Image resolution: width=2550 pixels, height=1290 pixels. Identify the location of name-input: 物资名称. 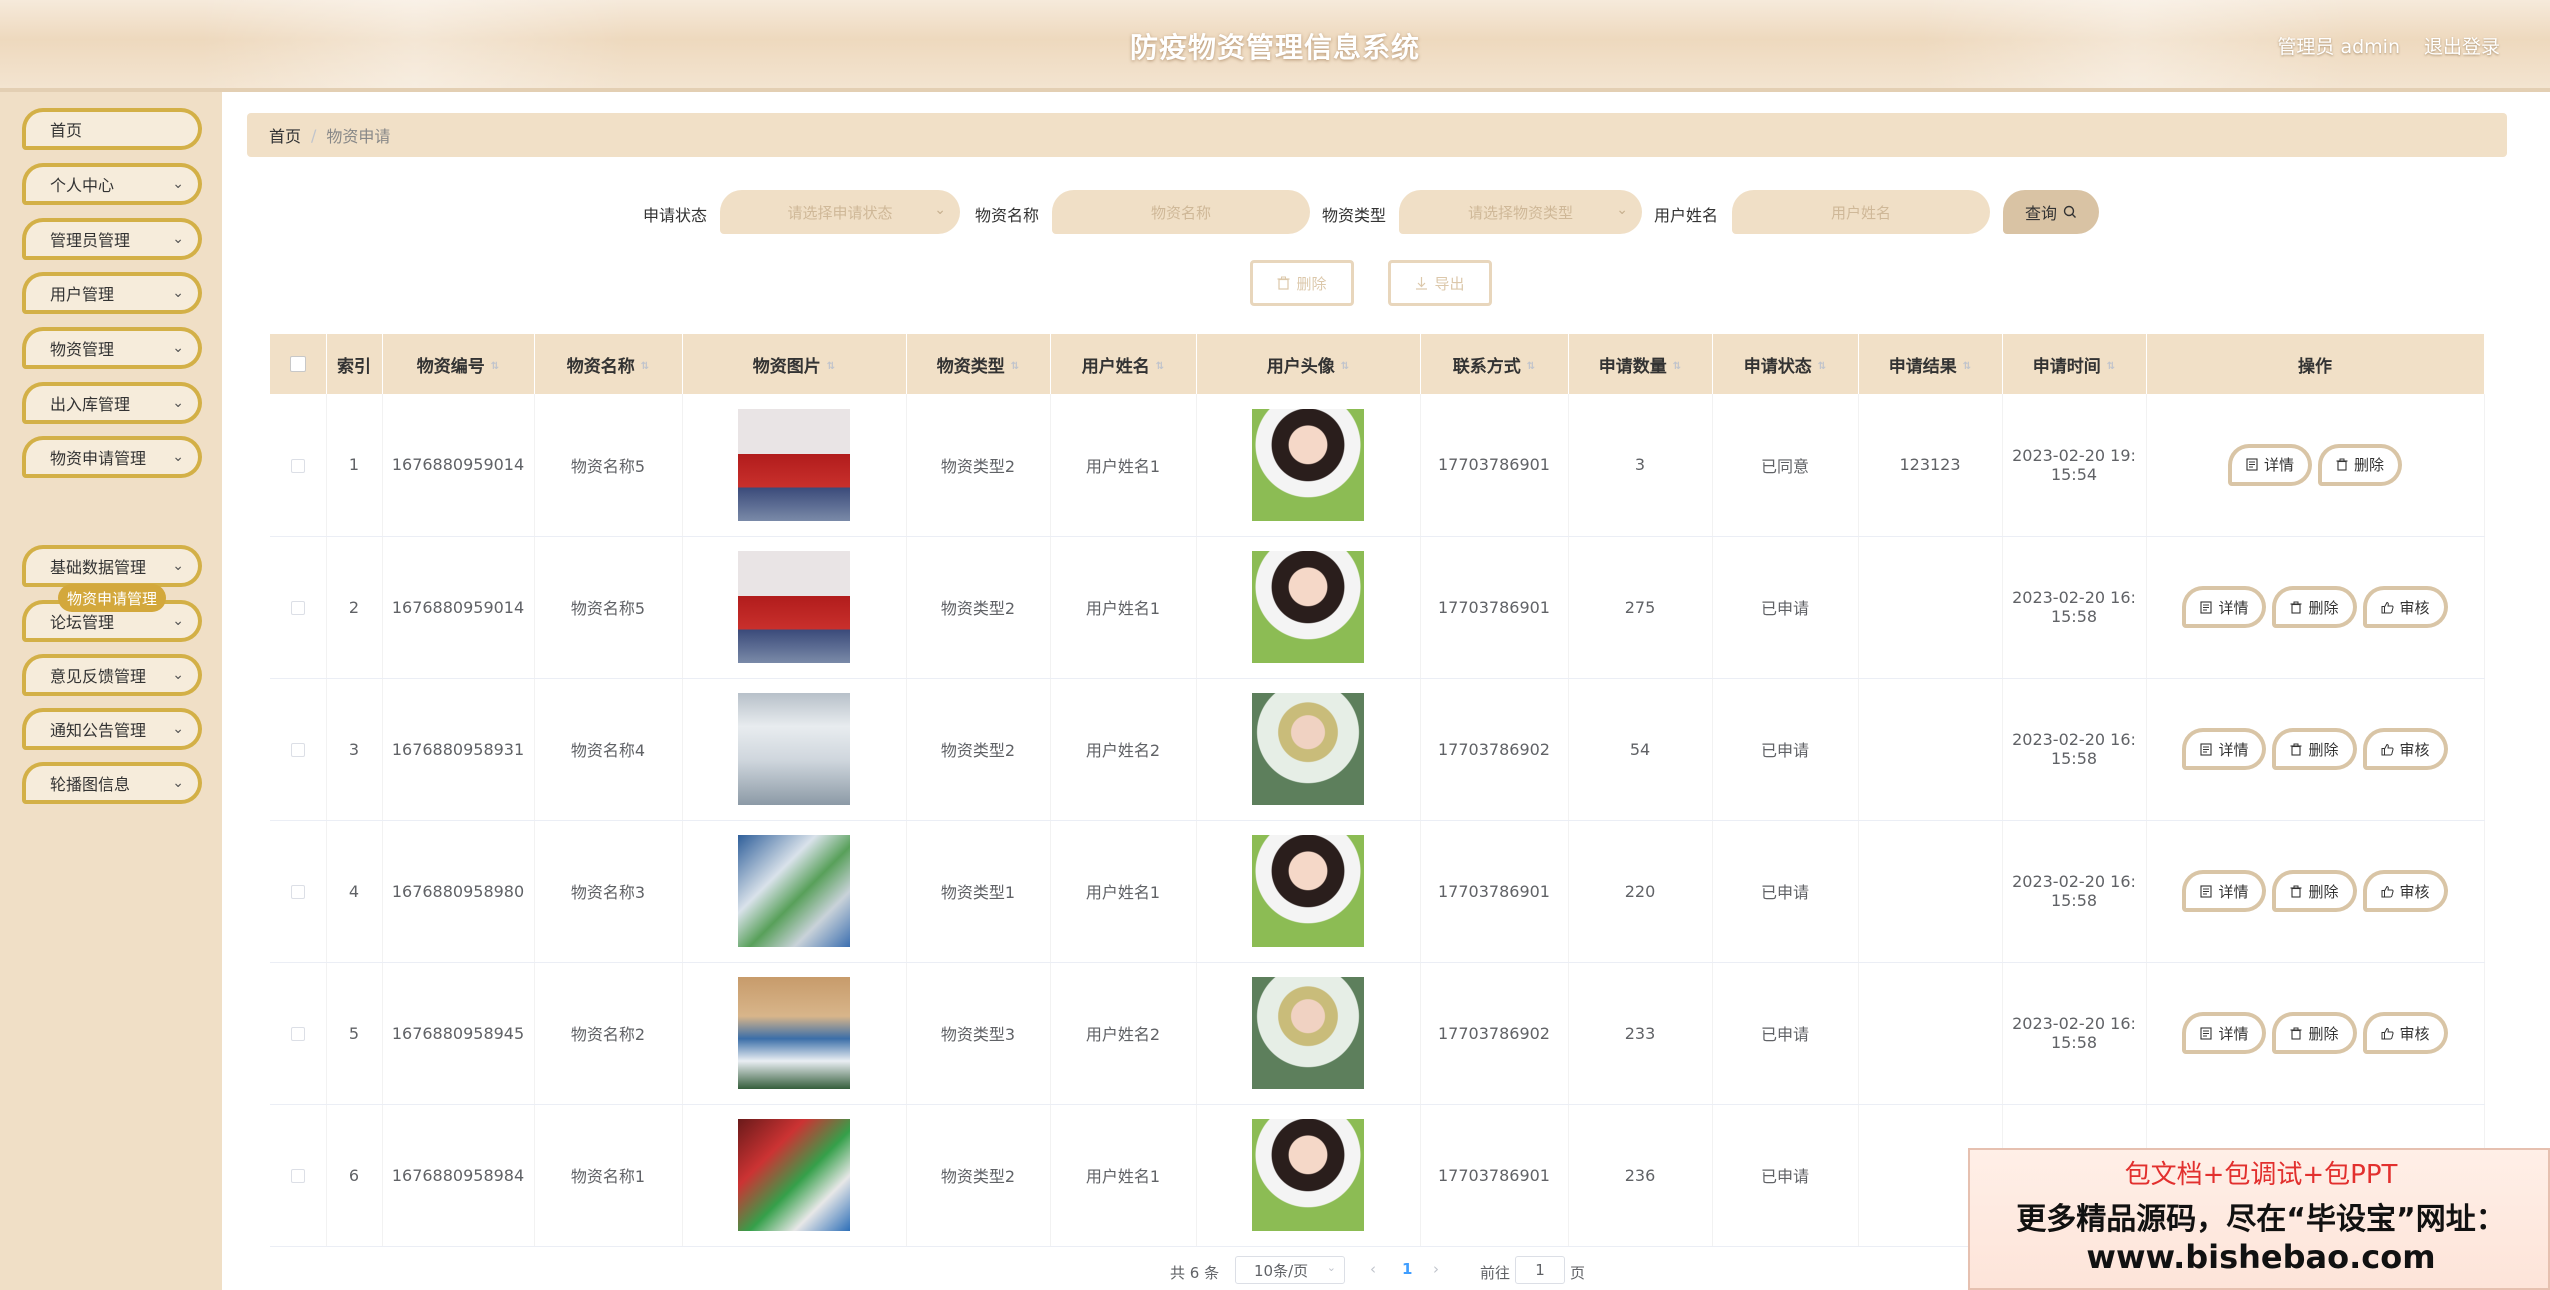
(1181, 212).